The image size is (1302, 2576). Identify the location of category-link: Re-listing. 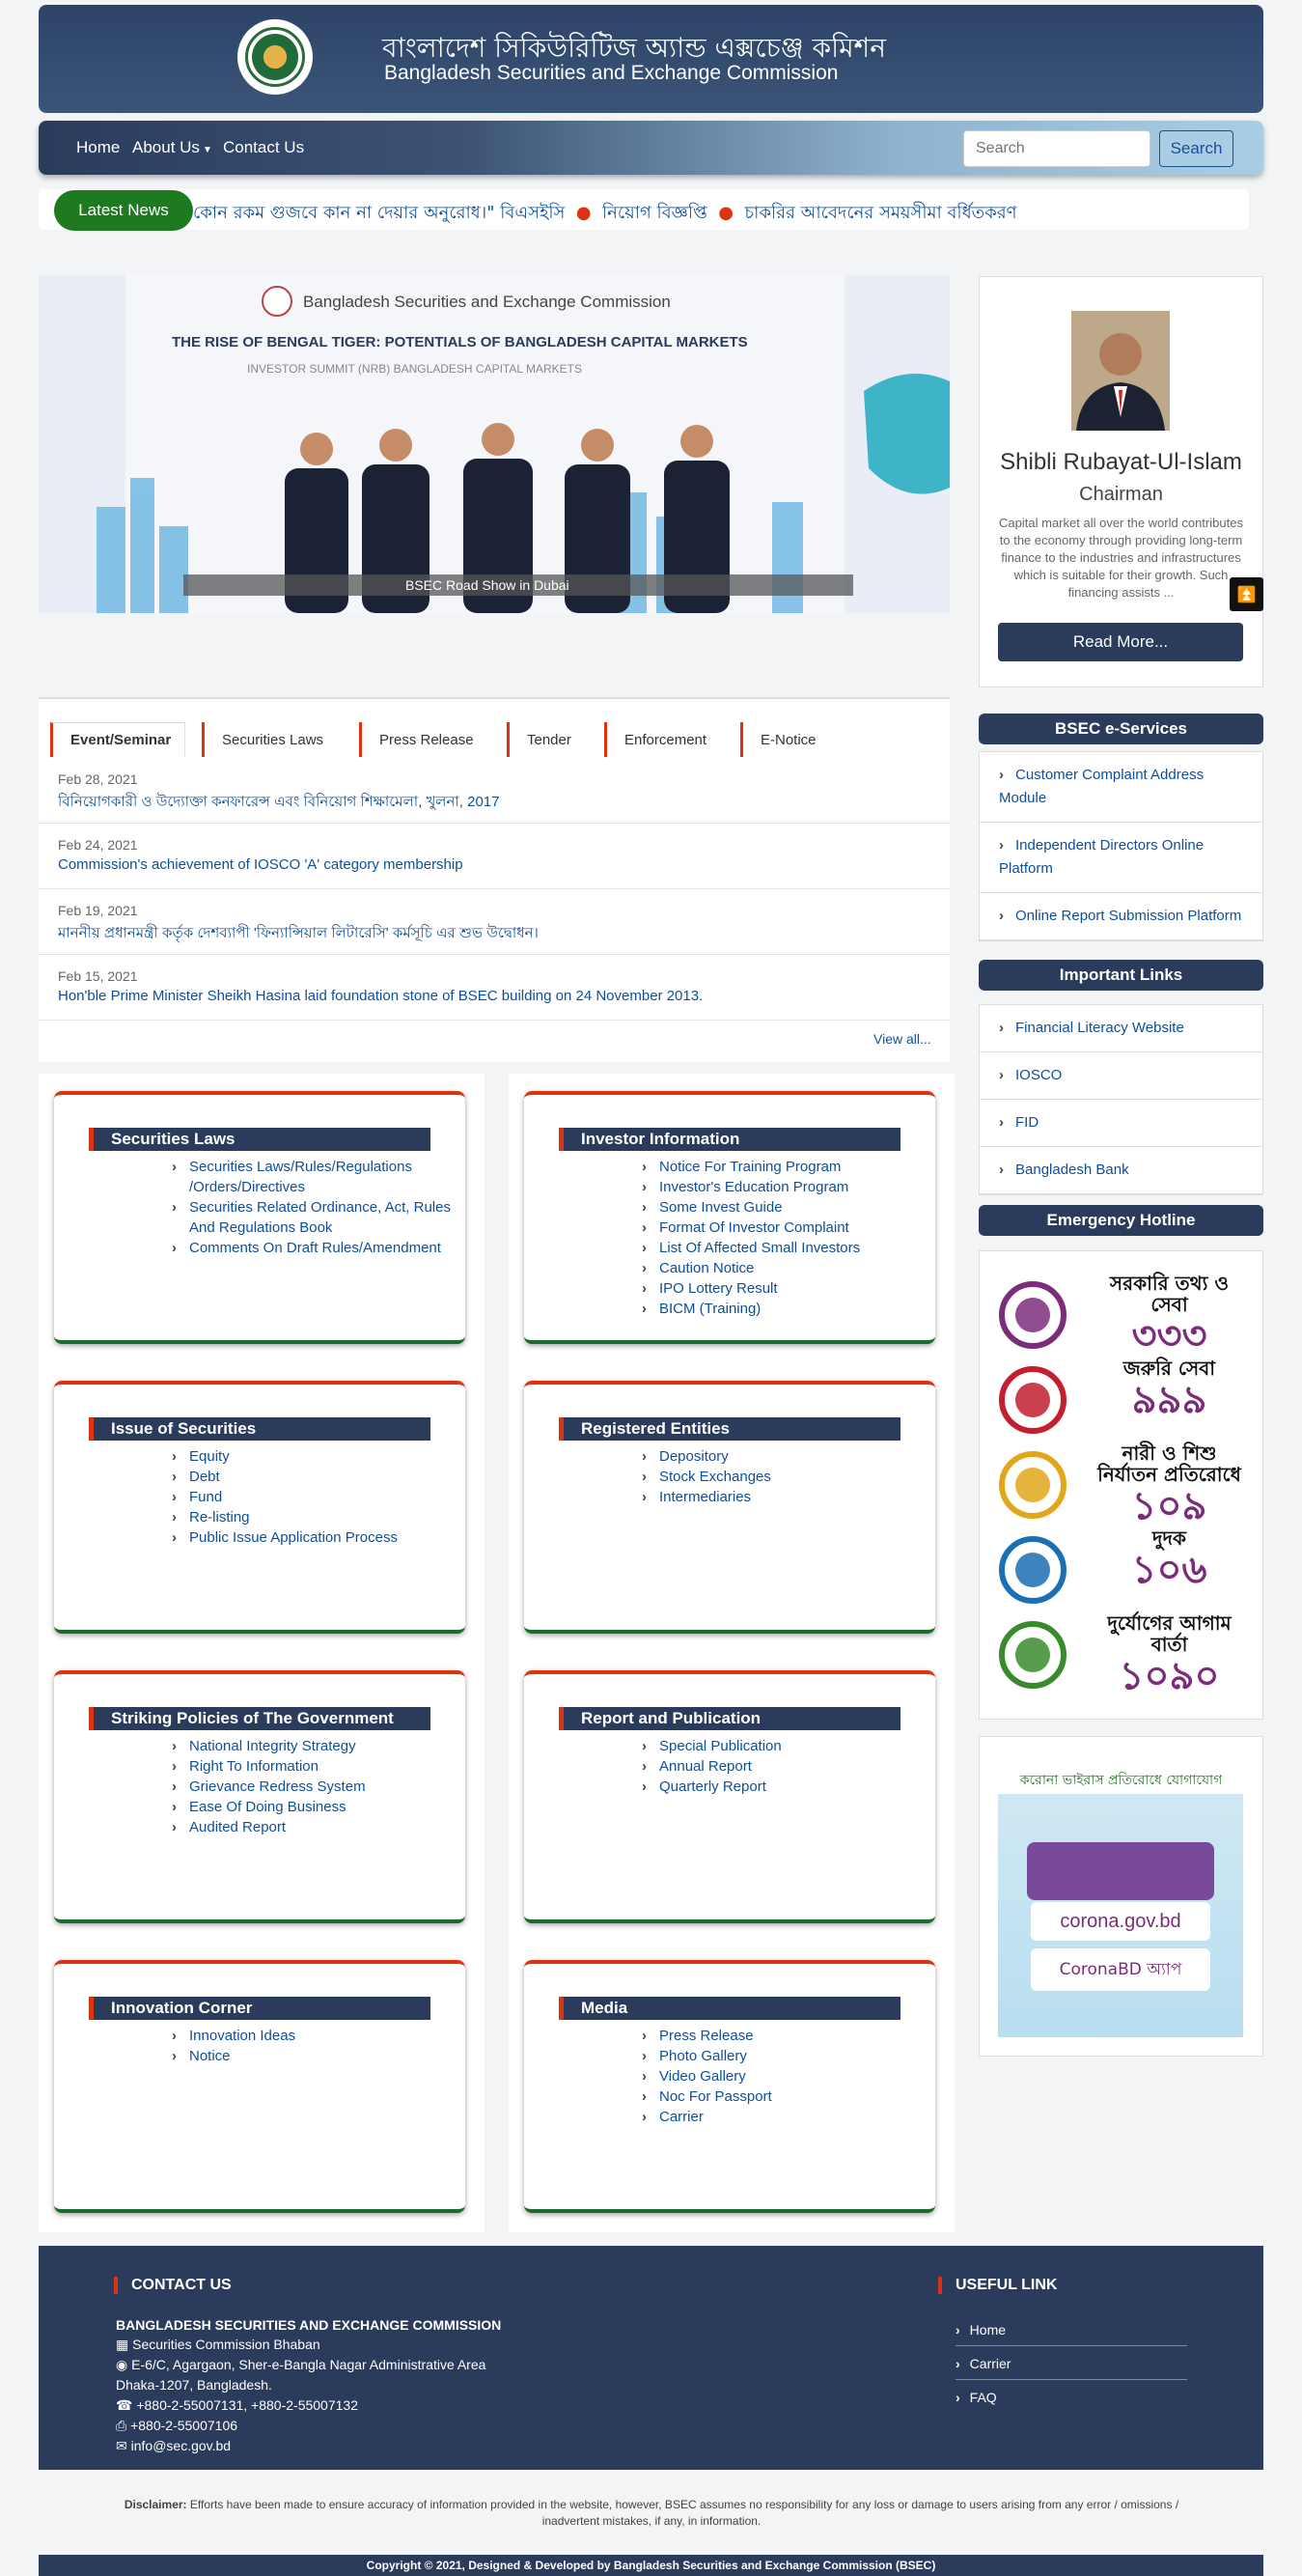
(316, 1517).